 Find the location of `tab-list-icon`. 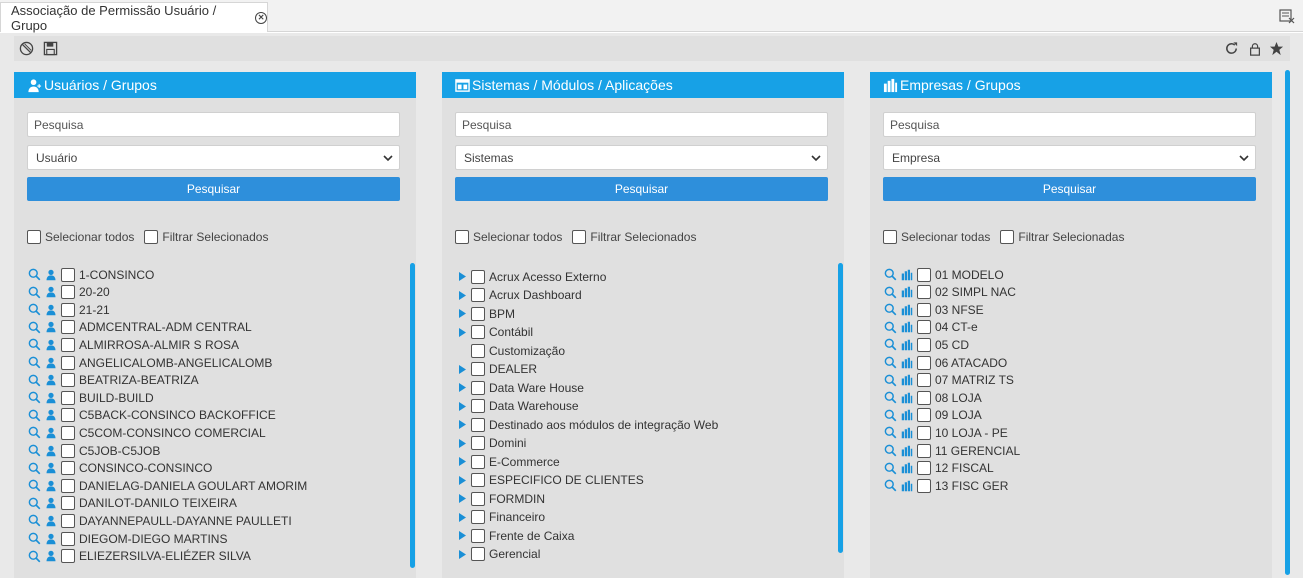

tab-list-icon is located at coordinates (1287, 16).